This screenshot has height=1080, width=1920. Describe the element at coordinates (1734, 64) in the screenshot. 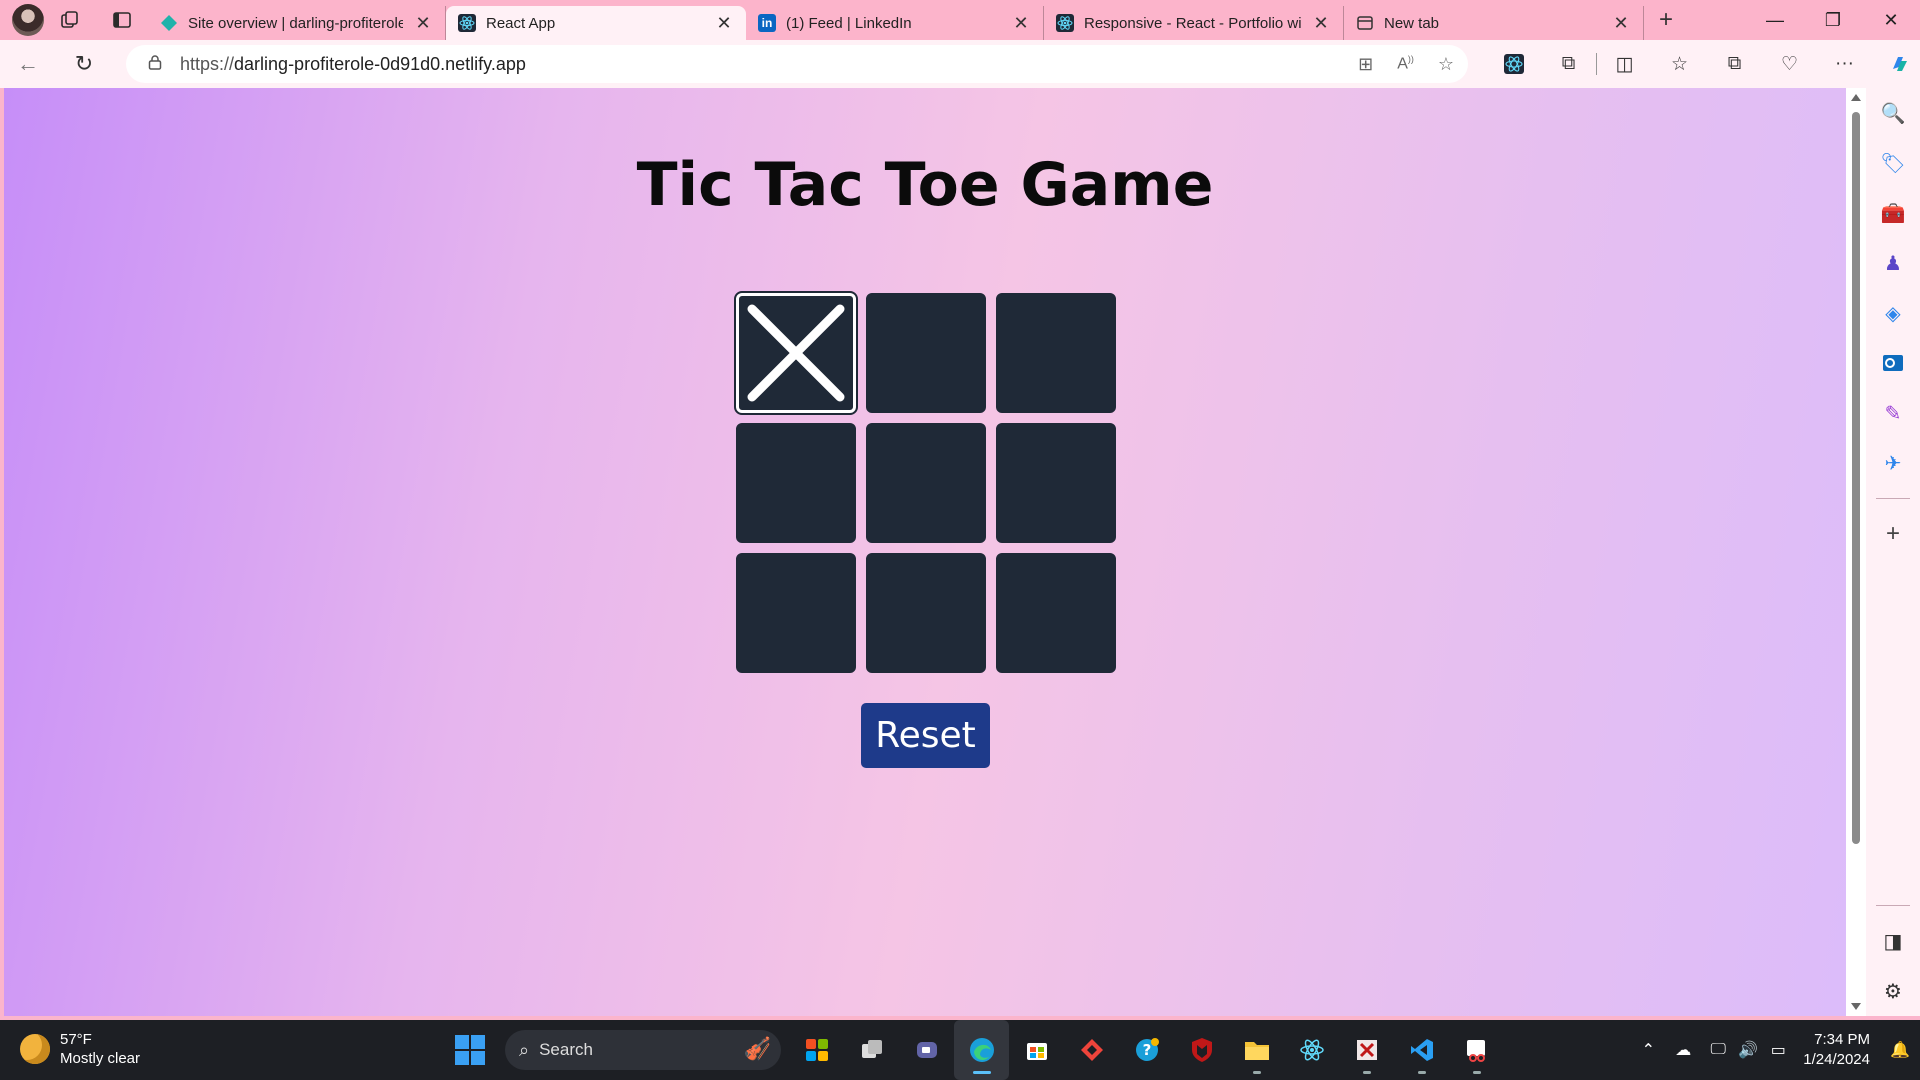

I see `collections-icon: ⧉` at that location.